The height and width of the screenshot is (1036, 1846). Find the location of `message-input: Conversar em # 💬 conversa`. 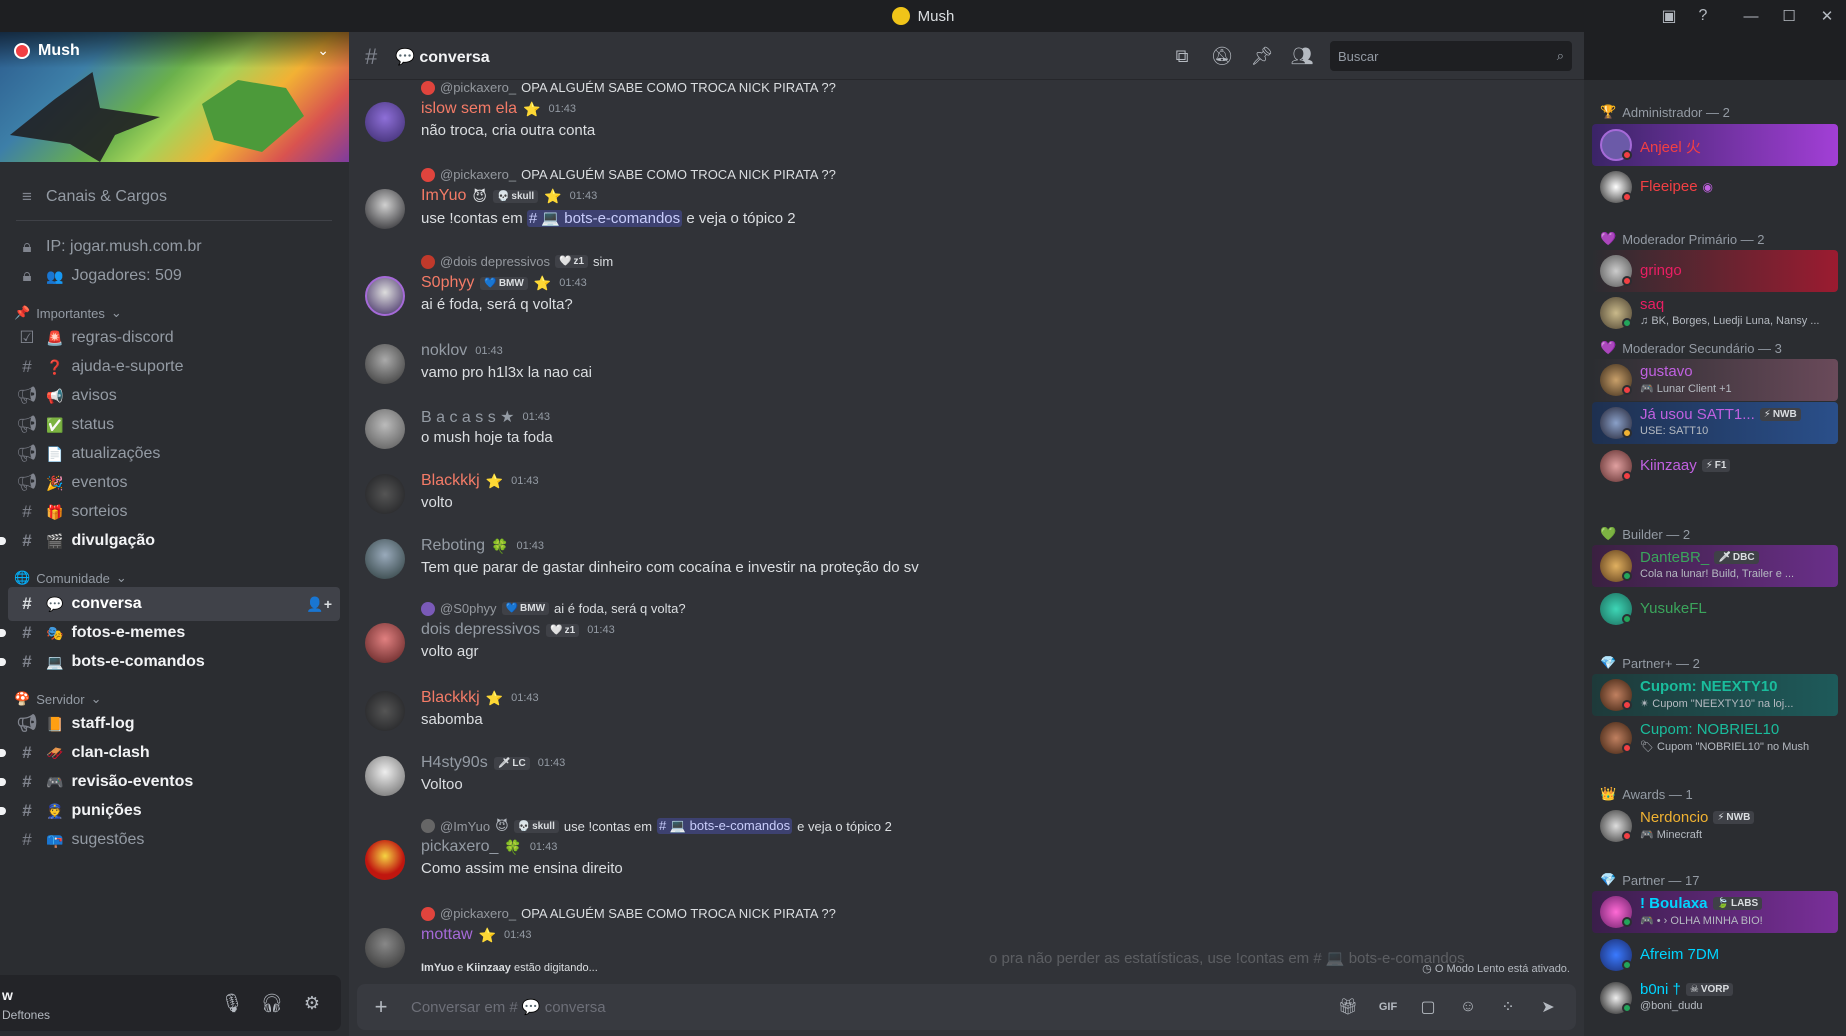

message-input: Conversar em # 💬 conversa is located at coordinates (508, 1007).